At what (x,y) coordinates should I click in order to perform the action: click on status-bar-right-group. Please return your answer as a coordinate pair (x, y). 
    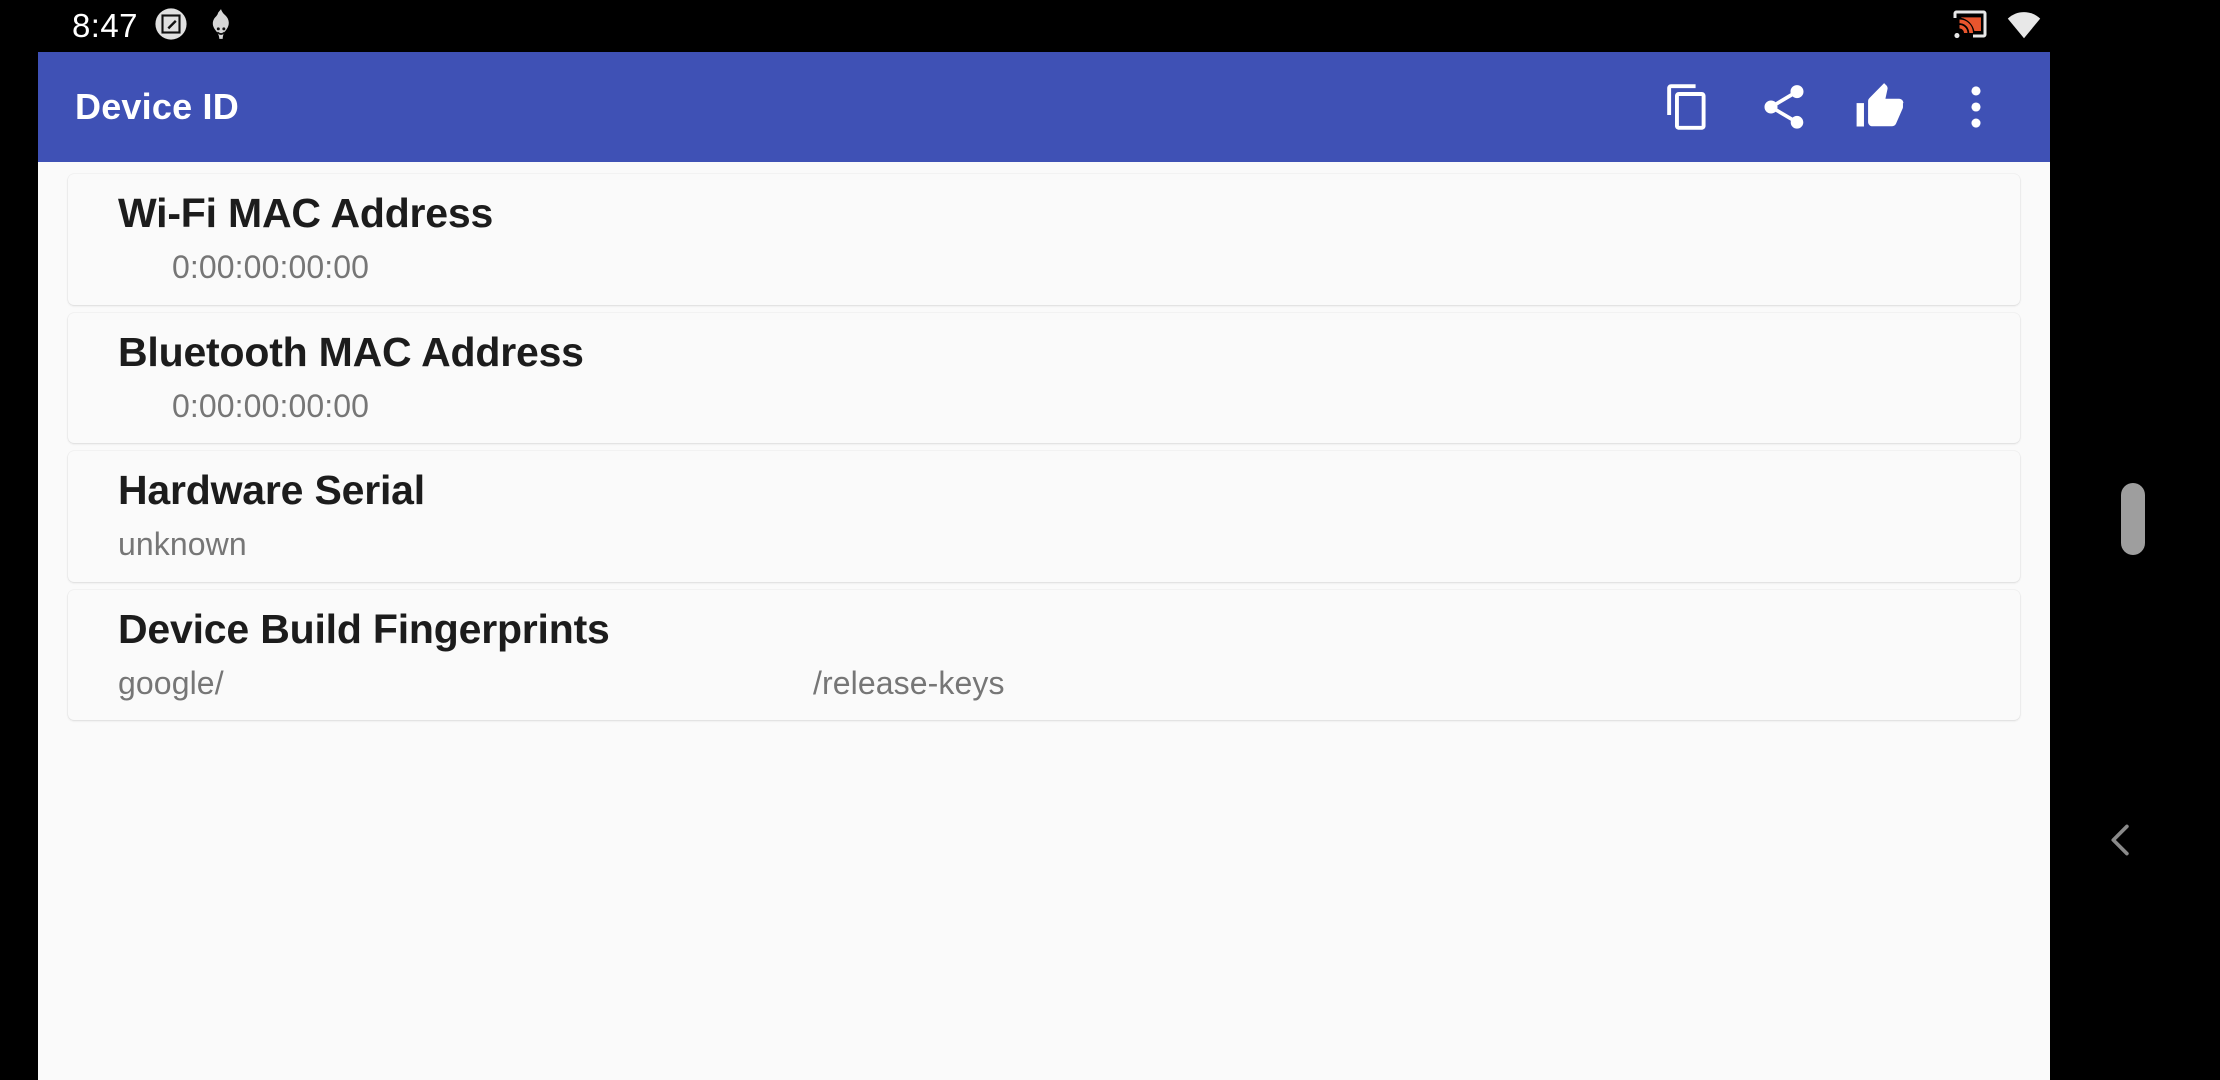
    Looking at the image, I should click on (2001, 26).